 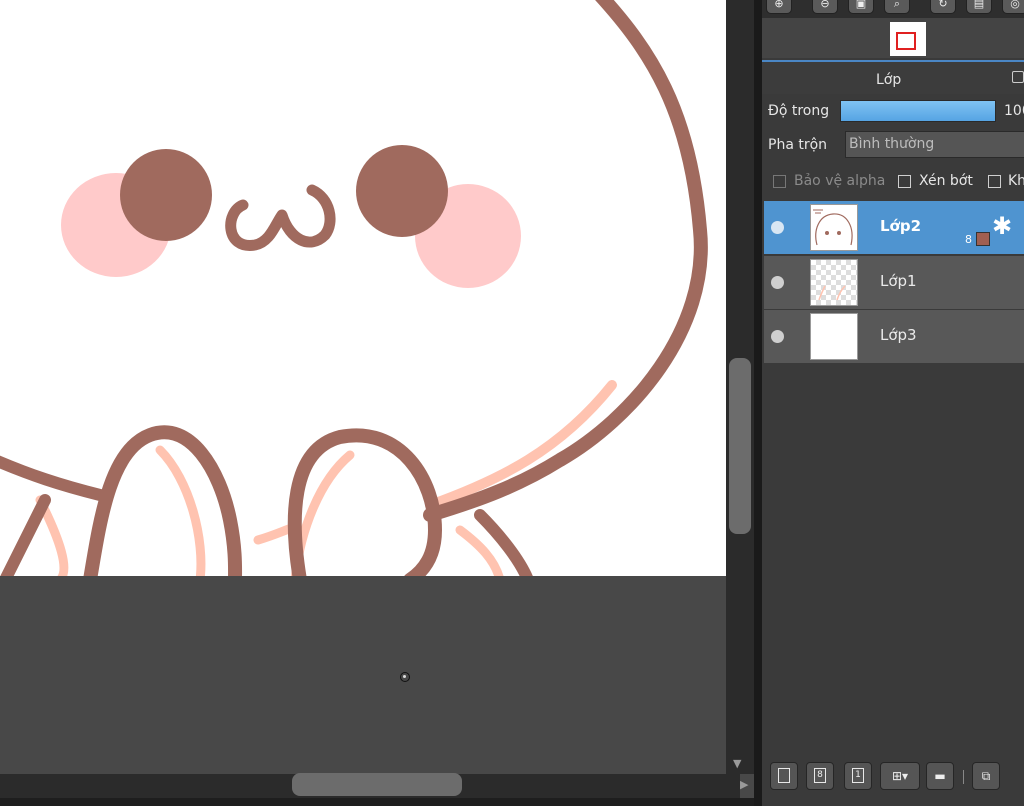 What do you see at coordinates (840, 181) in the screenshot?
I see `protect-alpha-label: Bảo vệ alpha` at bounding box center [840, 181].